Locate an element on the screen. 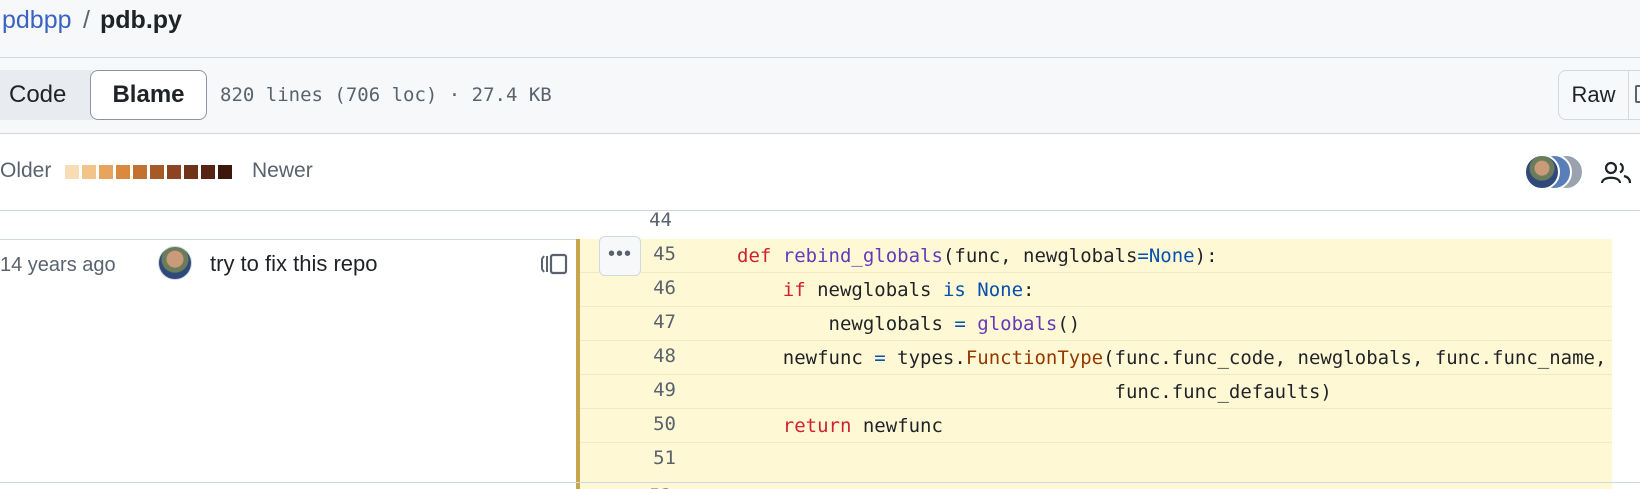 This screenshot has width=1640, height=489. code-line: 51 is located at coordinates (1096, 460).